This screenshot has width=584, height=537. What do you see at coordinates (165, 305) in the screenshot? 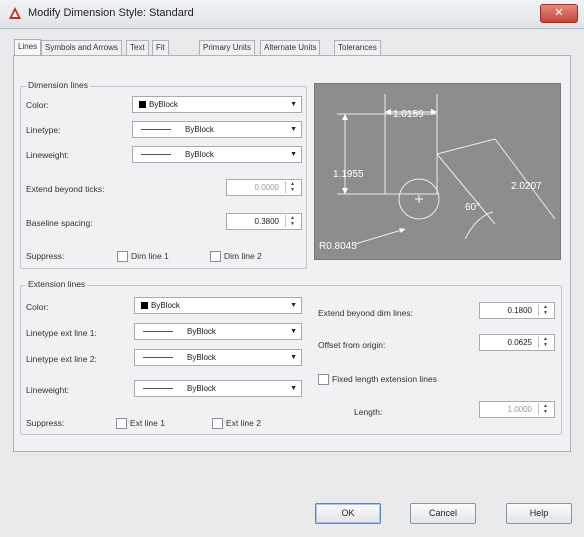
I see `ext-color-value: ByBlock` at bounding box center [165, 305].